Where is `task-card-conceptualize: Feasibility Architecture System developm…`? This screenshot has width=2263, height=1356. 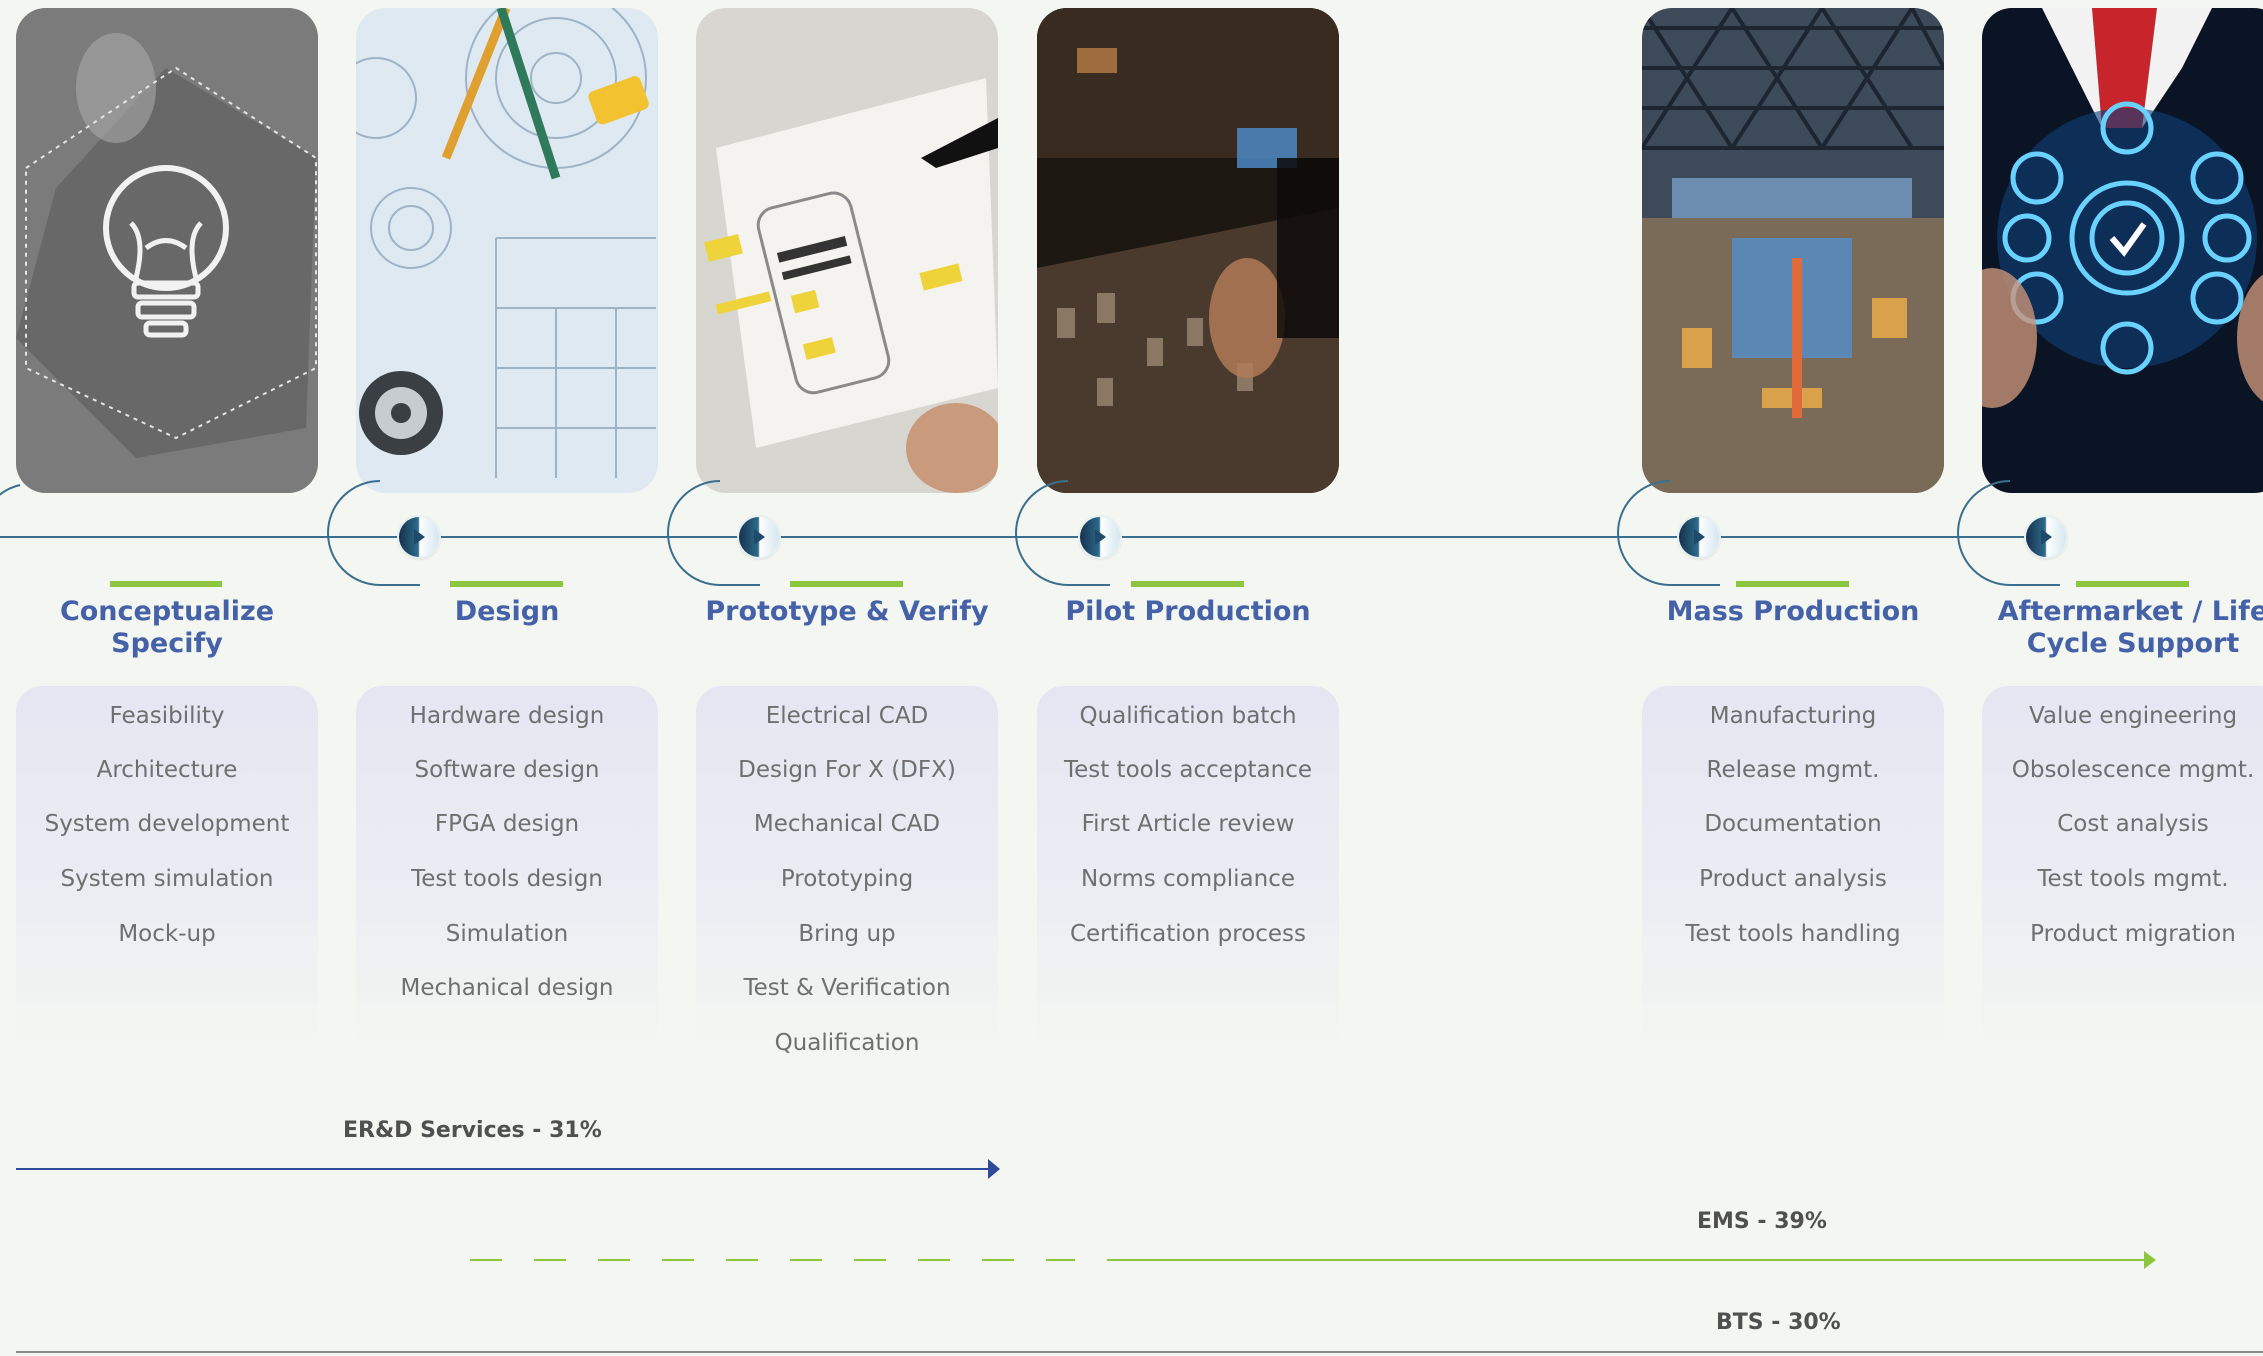 task-card-conceptualize: Feasibility Architecture System developm… is located at coordinates (167, 876).